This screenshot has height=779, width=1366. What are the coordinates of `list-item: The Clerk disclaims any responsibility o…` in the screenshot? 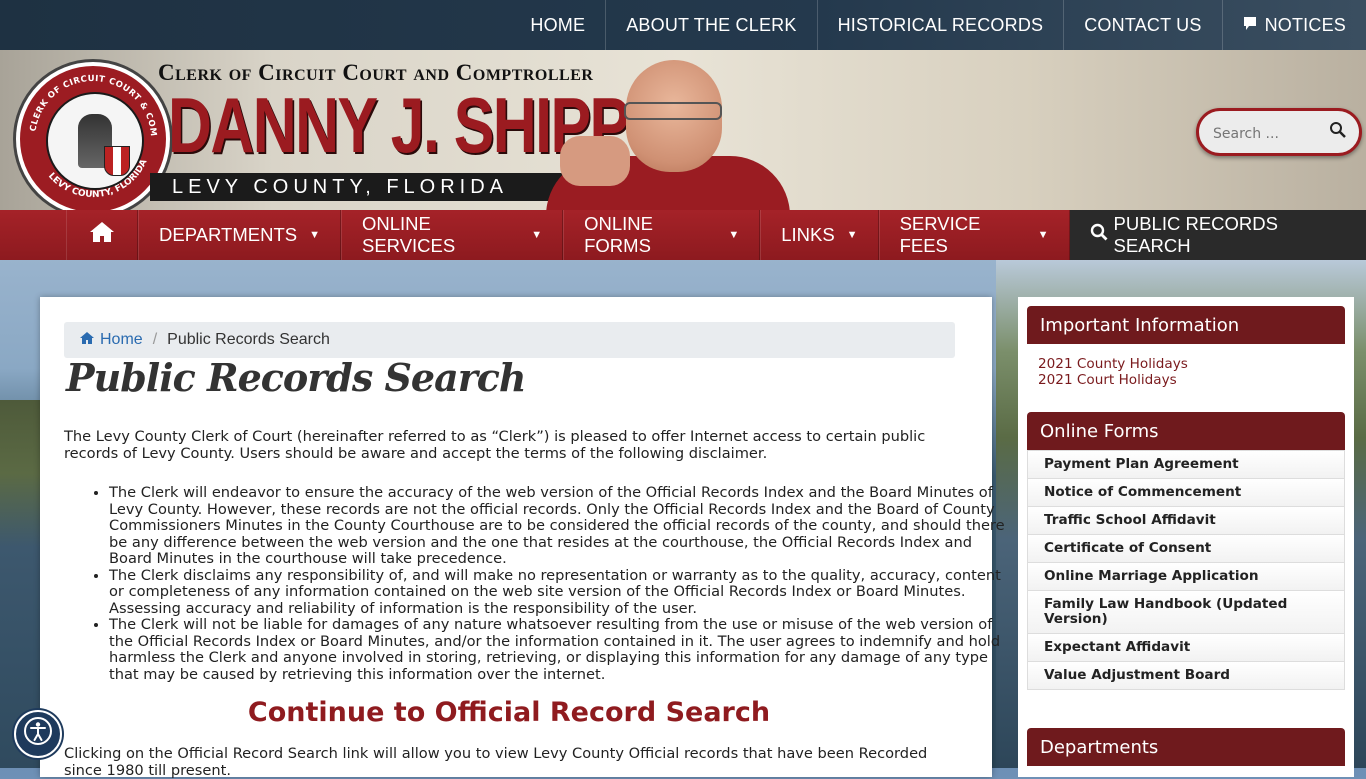 It's located at (559, 592).